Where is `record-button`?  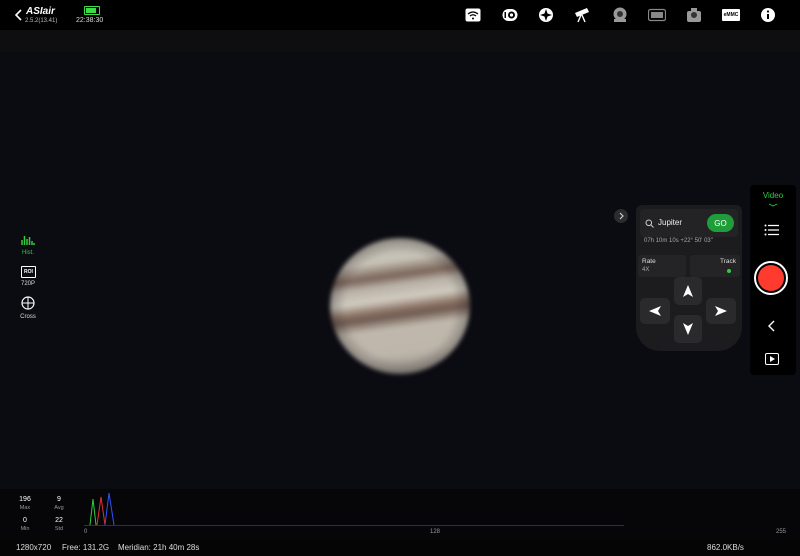
record-button is located at coordinates (771, 278).